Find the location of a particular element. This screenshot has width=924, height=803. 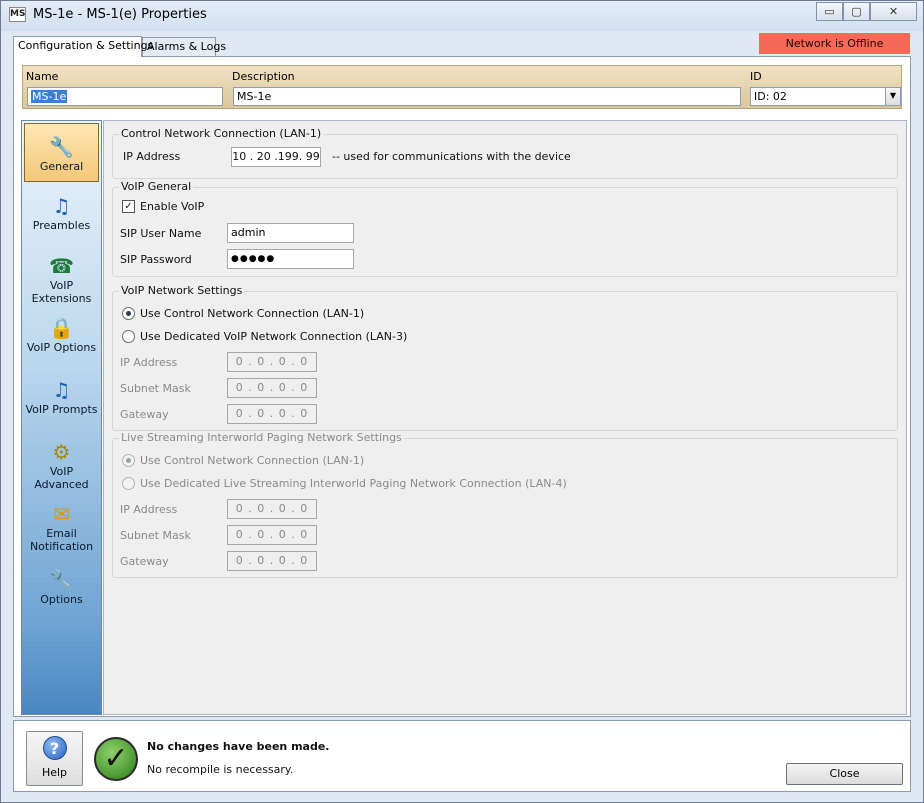

help-button: ? Help is located at coordinates (54, 758).